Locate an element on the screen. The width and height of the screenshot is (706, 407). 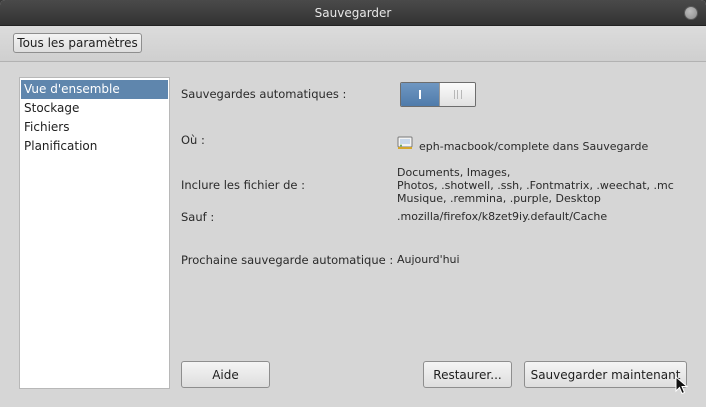
sidebar-item-schedule: Planification is located at coordinates (94, 146).